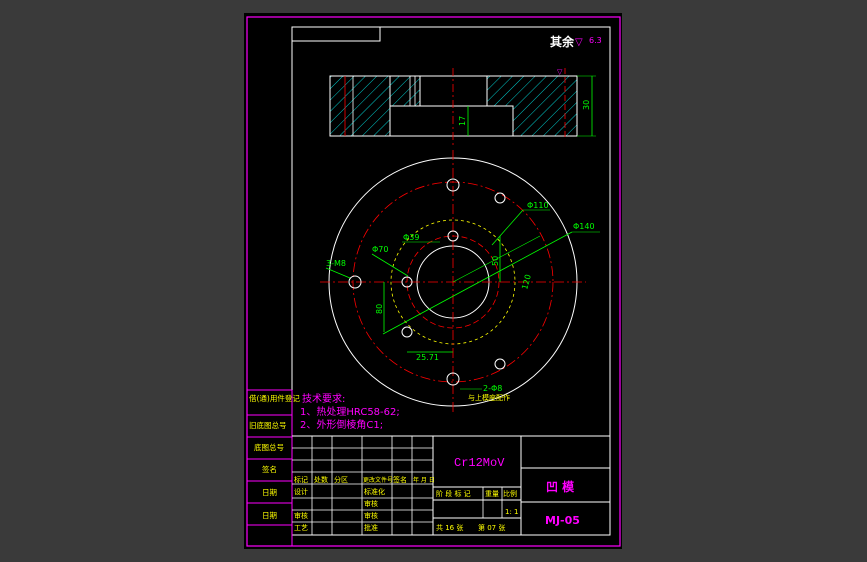 The width and height of the screenshot is (867, 562). What do you see at coordinates (336, 263) in the screenshot?
I see `dim-m8: 3-M8` at bounding box center [336, 263].